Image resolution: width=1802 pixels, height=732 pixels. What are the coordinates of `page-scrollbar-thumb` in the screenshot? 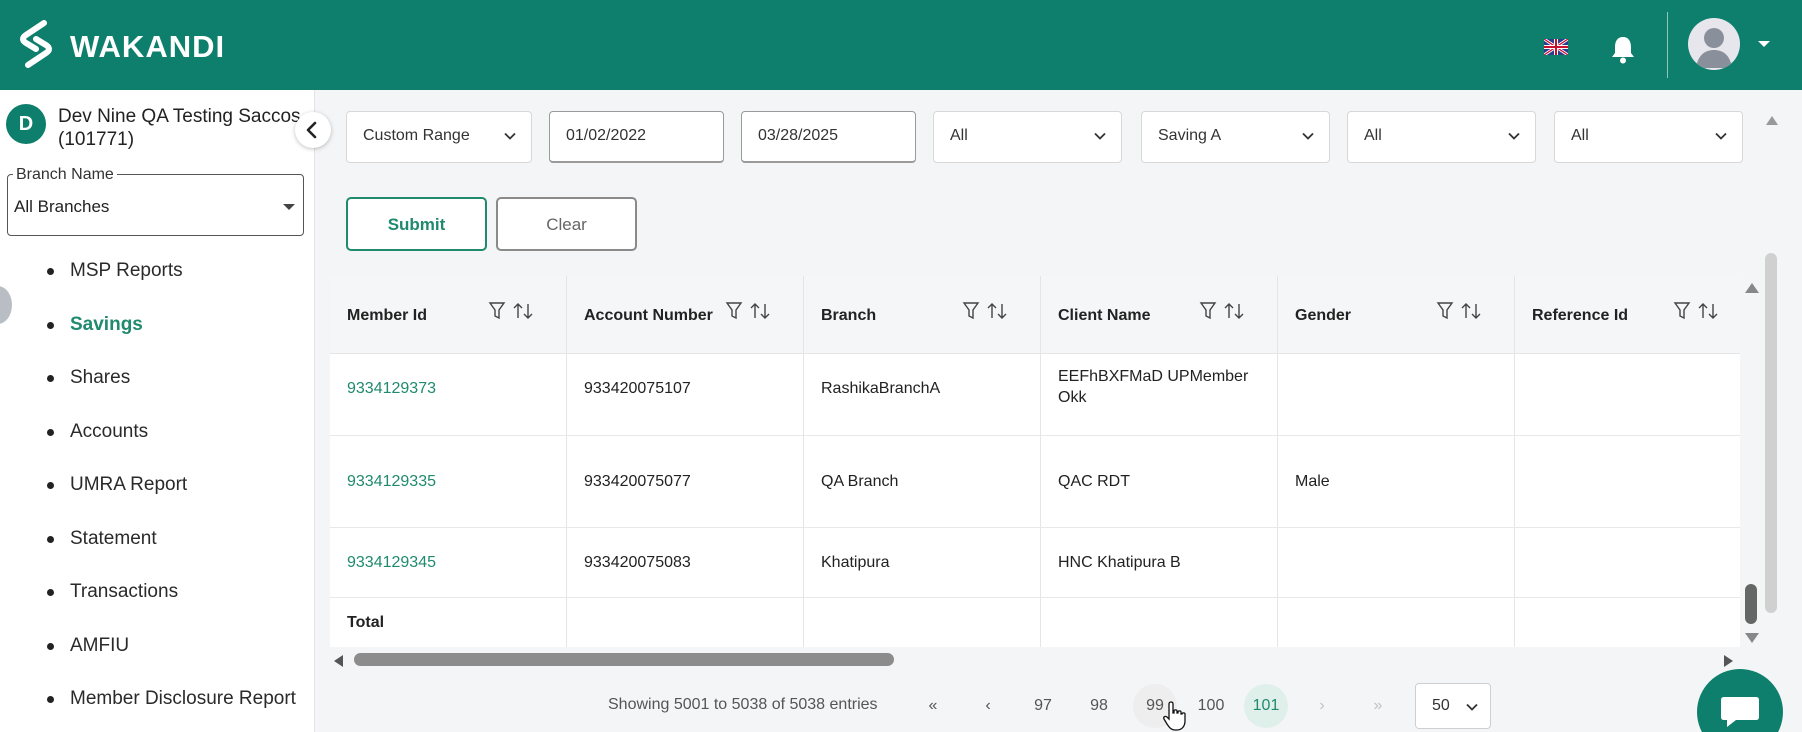 It's located at (1771, 433).